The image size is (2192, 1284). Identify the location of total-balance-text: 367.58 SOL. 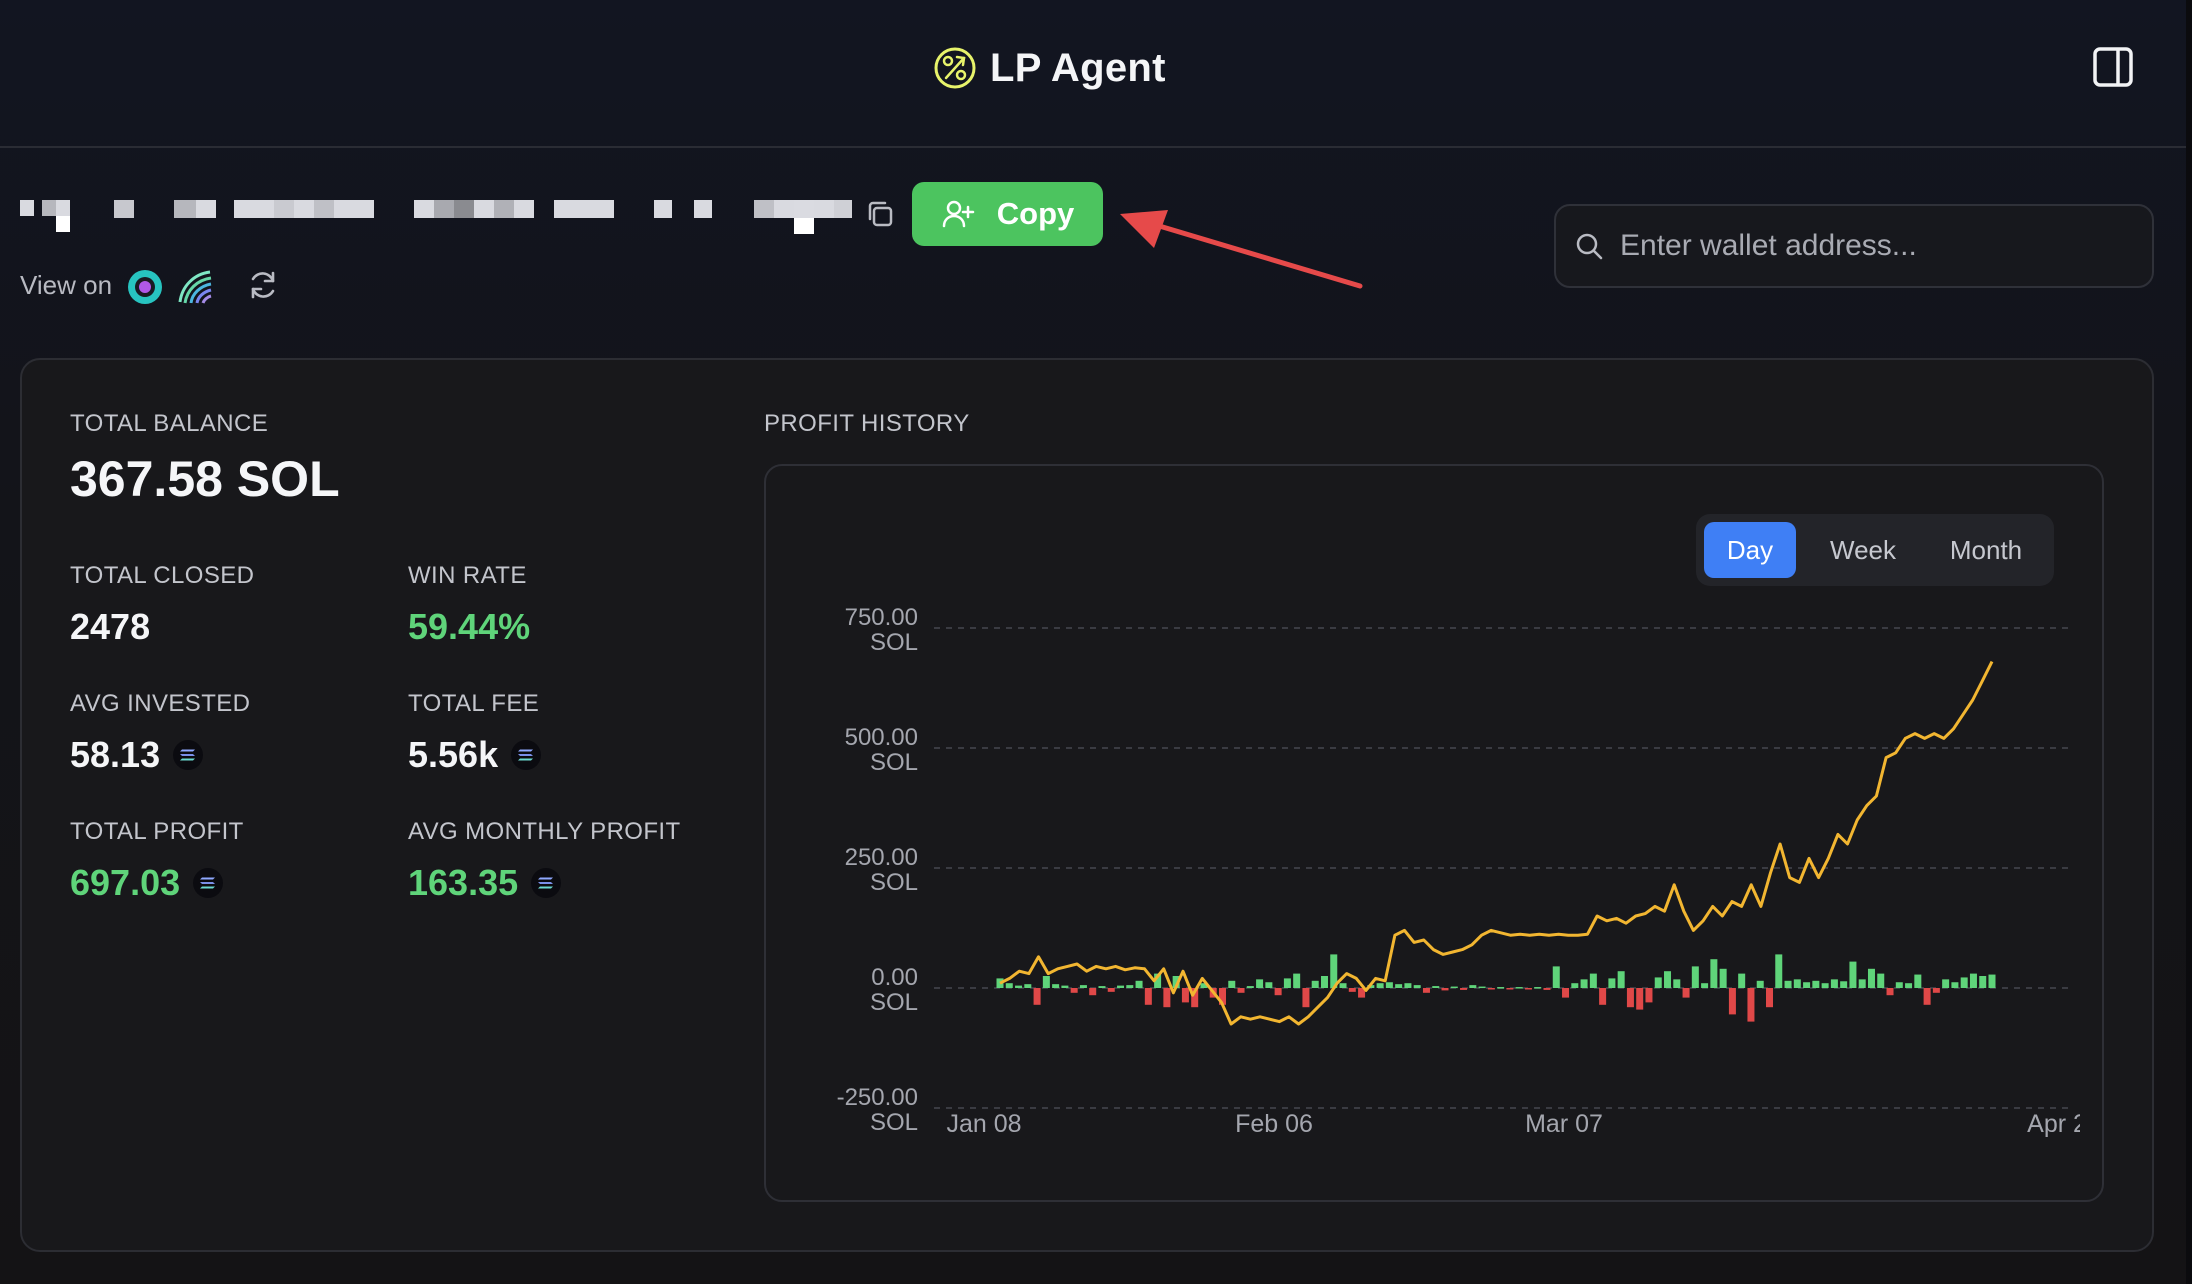
(205, 479).